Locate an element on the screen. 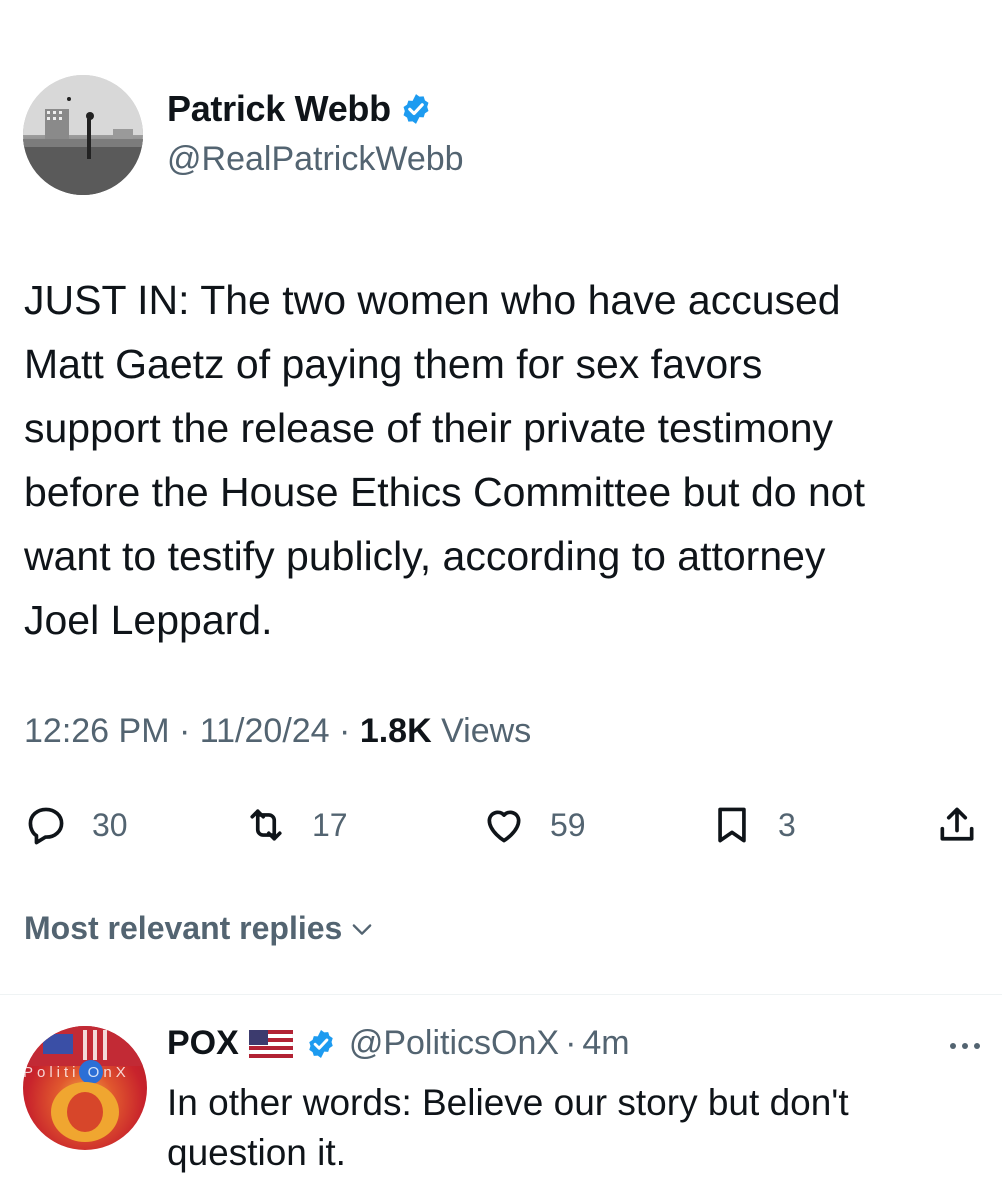  reply-display-name: POX is located at coordinates (203, 1043).